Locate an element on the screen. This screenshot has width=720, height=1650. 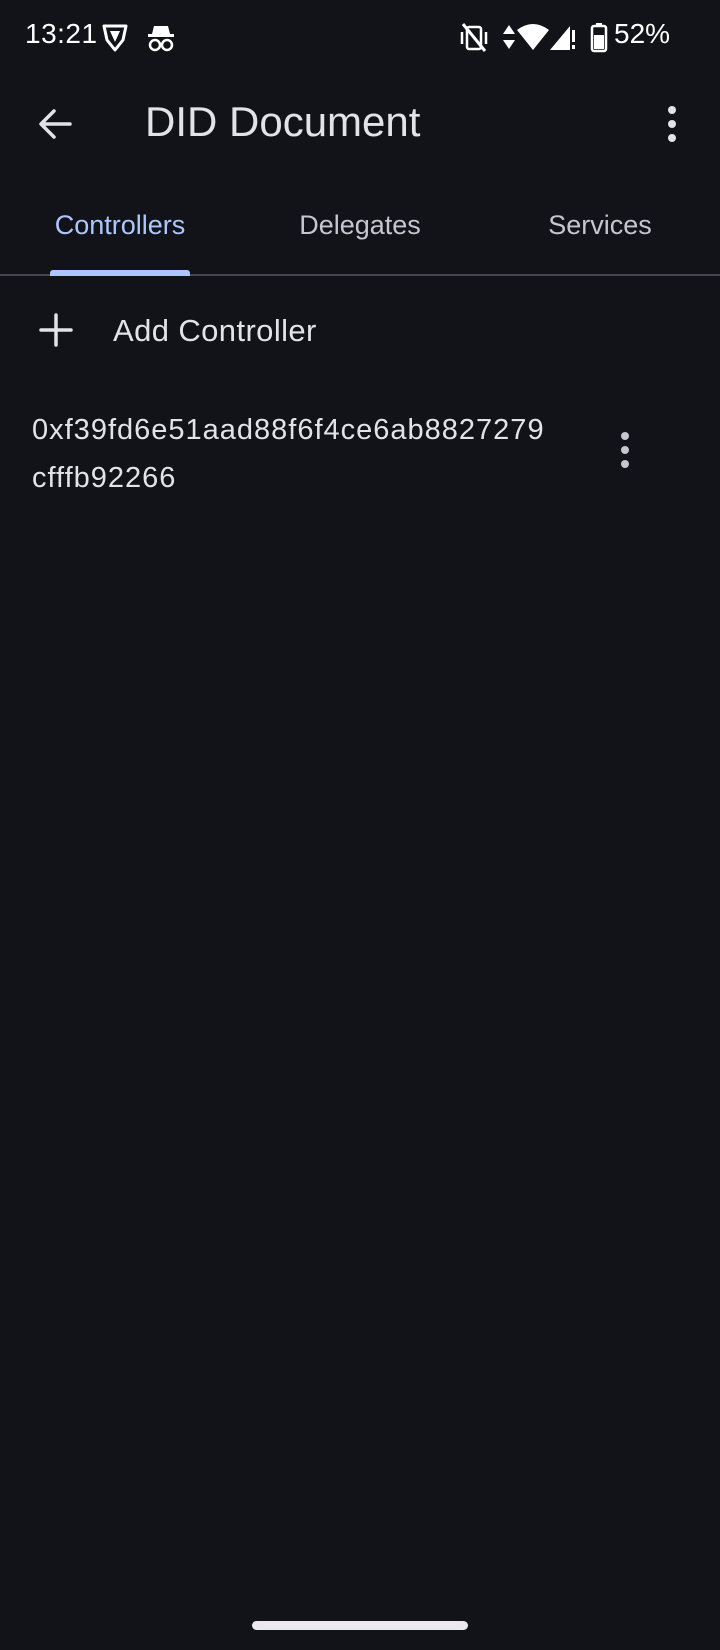
add-controller-button: Add Controller is located at coordinates (360, 332).